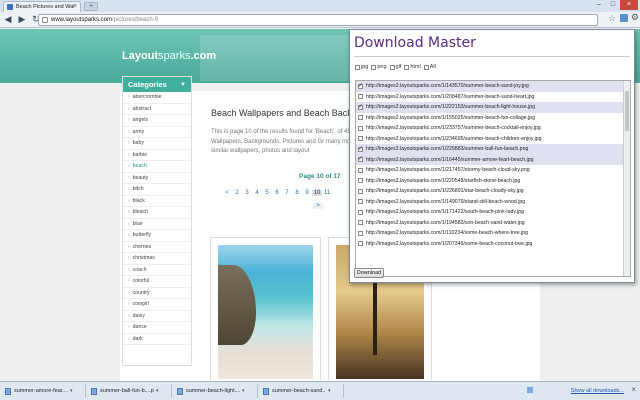 The image size is (640, 400). I want to click on category-item: › beauty, so click(157, 178).